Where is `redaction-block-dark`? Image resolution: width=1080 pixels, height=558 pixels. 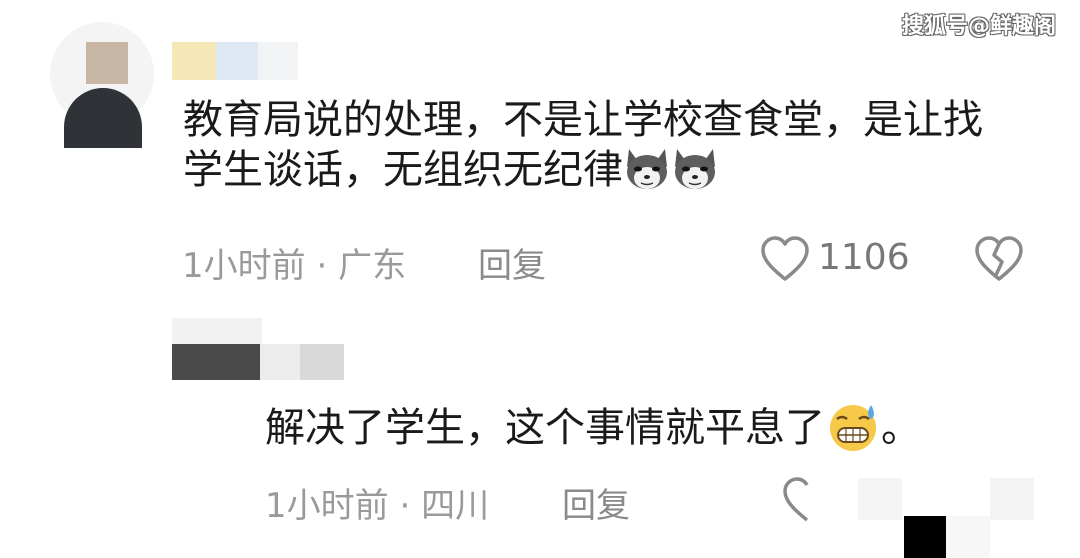 redaction-block-dark is located at coordinates (925, 537).